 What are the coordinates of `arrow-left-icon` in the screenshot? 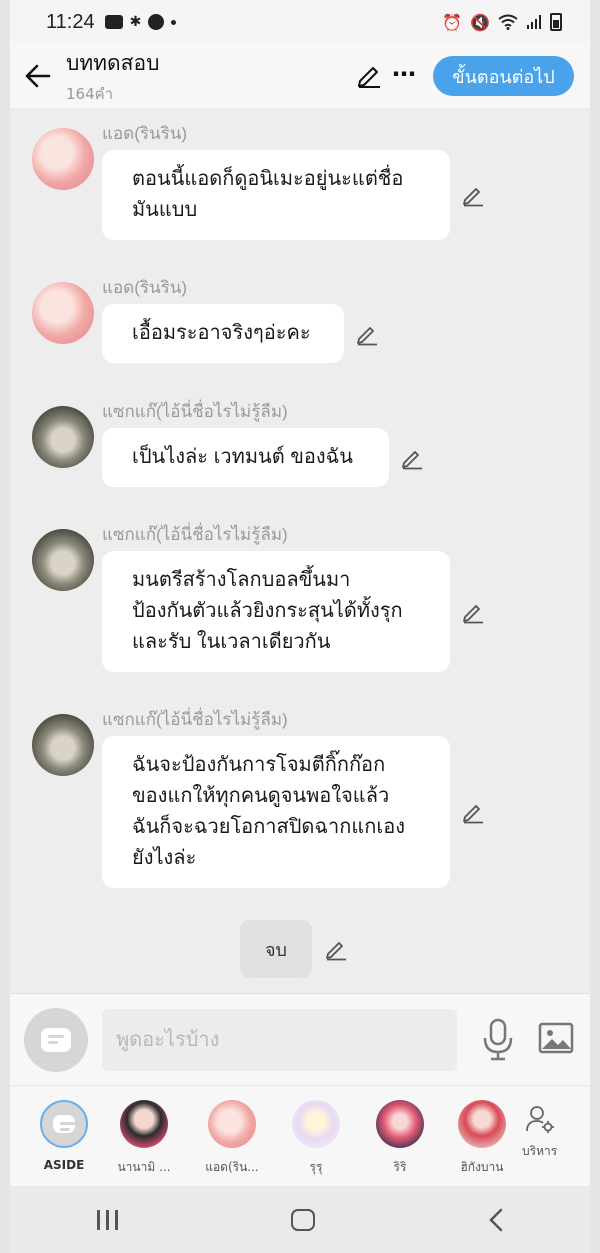 It's located at (38, 76).